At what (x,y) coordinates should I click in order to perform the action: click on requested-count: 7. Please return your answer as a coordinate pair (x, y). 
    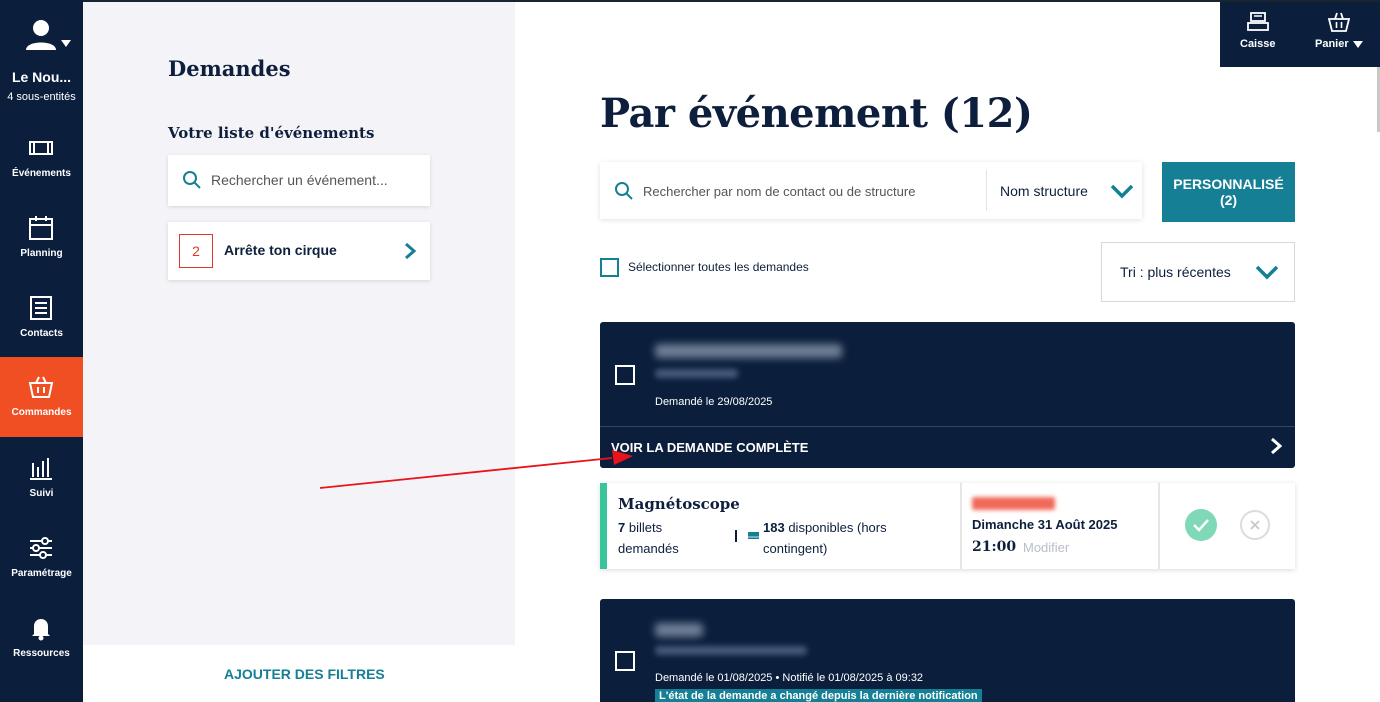
    Looking at the image, I should click on (622, 527).